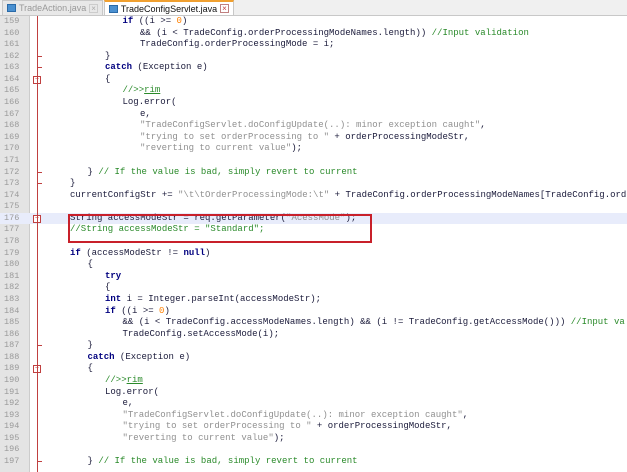 The height and width of the screenshot is (472, 627). What do you see at coordinates (124, 194) in the screenshot?
I see `token-pl: currentConfigStr +=` at bounding box center [124, 194].